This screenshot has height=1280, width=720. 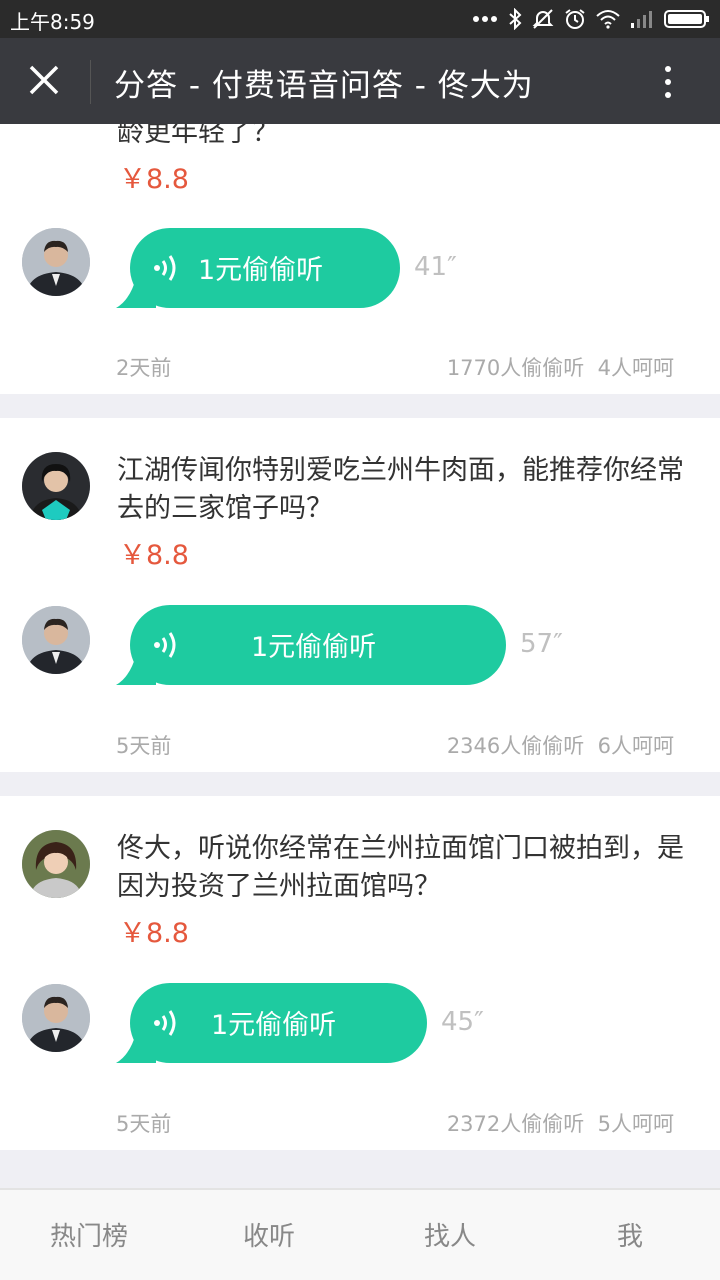 I want to click on nav-listen: 收听, so click(x=269, y=1234).